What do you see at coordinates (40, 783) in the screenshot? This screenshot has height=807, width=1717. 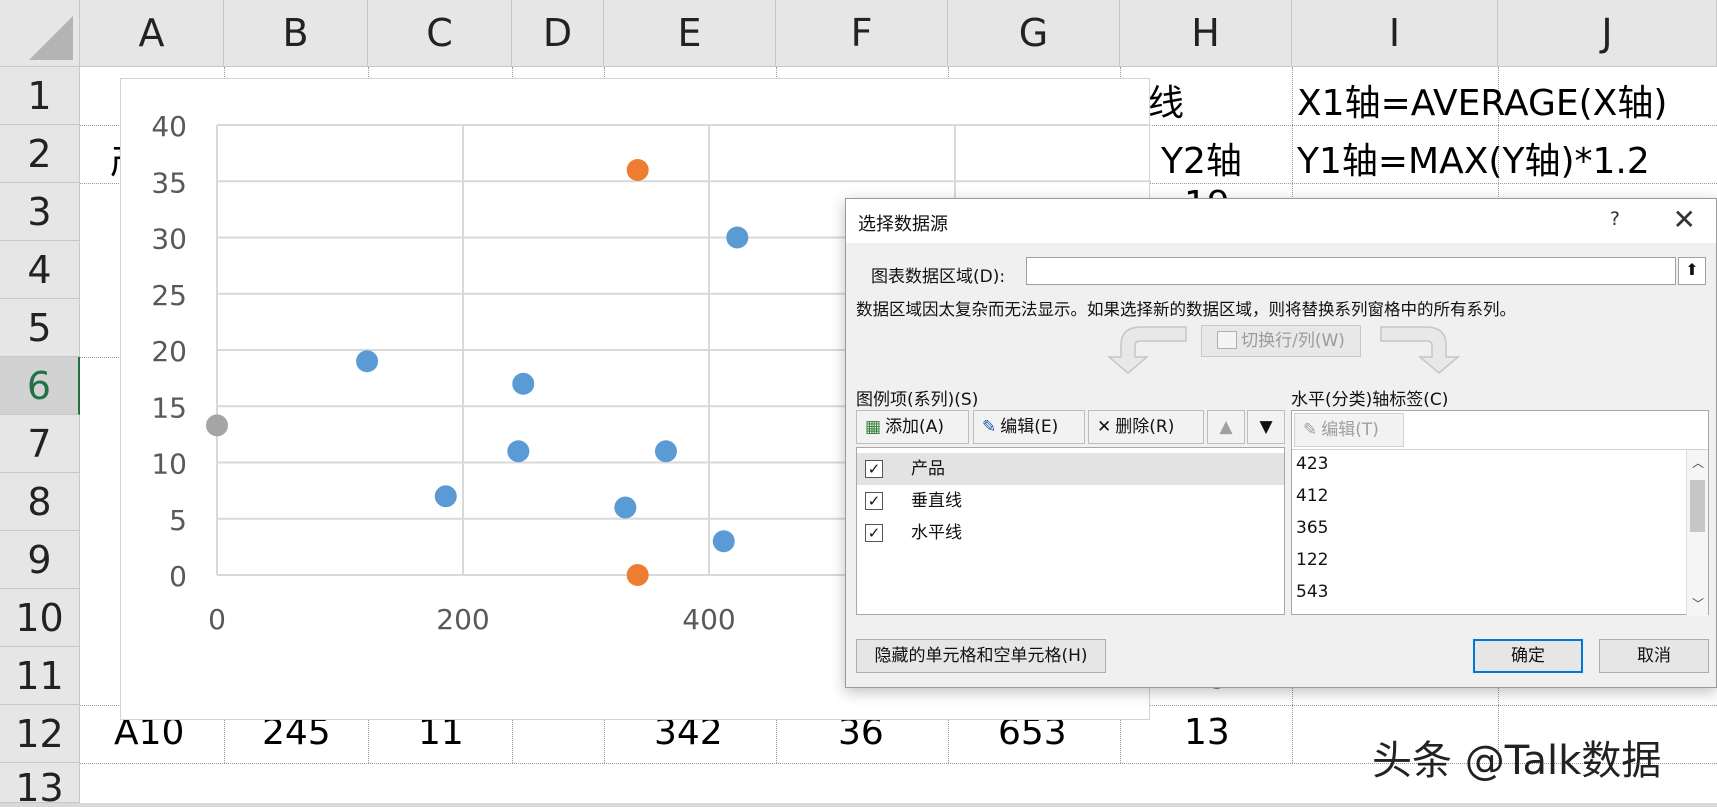 I see `row-header-13: 13` at bounding box center [40, 783].